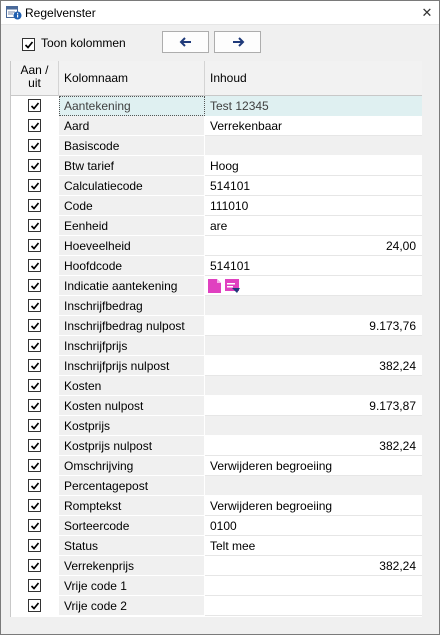  What do you see at coordinates (132, 526) in the screenshot?
I see `column-name-cell: Sorteercode` at bounding box center [132, 526].